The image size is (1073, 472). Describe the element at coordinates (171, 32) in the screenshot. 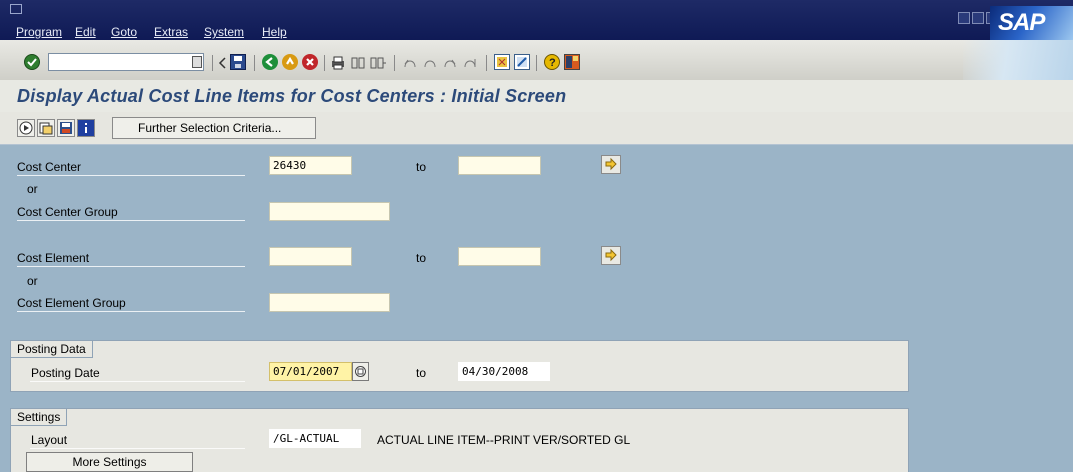

I see `menu-extras: Extras` at that location.